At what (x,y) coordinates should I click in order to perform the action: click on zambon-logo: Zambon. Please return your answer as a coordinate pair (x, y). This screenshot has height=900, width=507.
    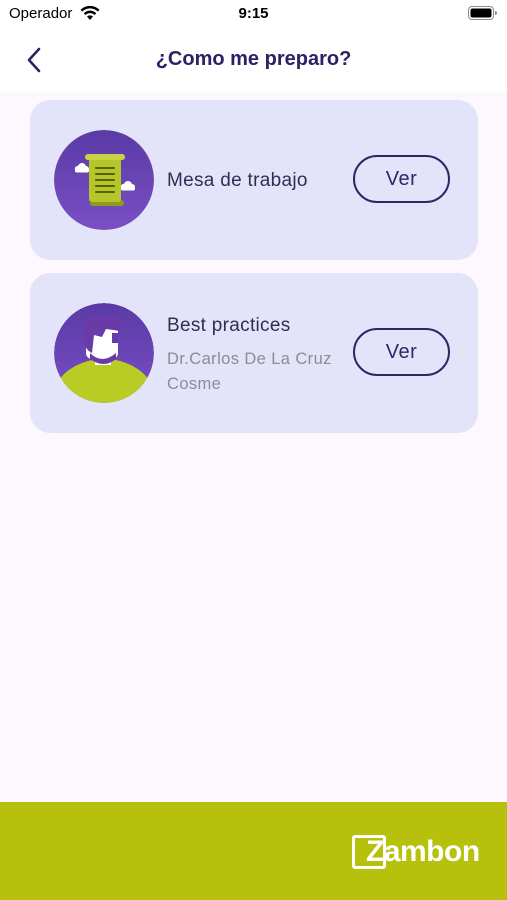
    Looking at the image, I should click on (416, 852).